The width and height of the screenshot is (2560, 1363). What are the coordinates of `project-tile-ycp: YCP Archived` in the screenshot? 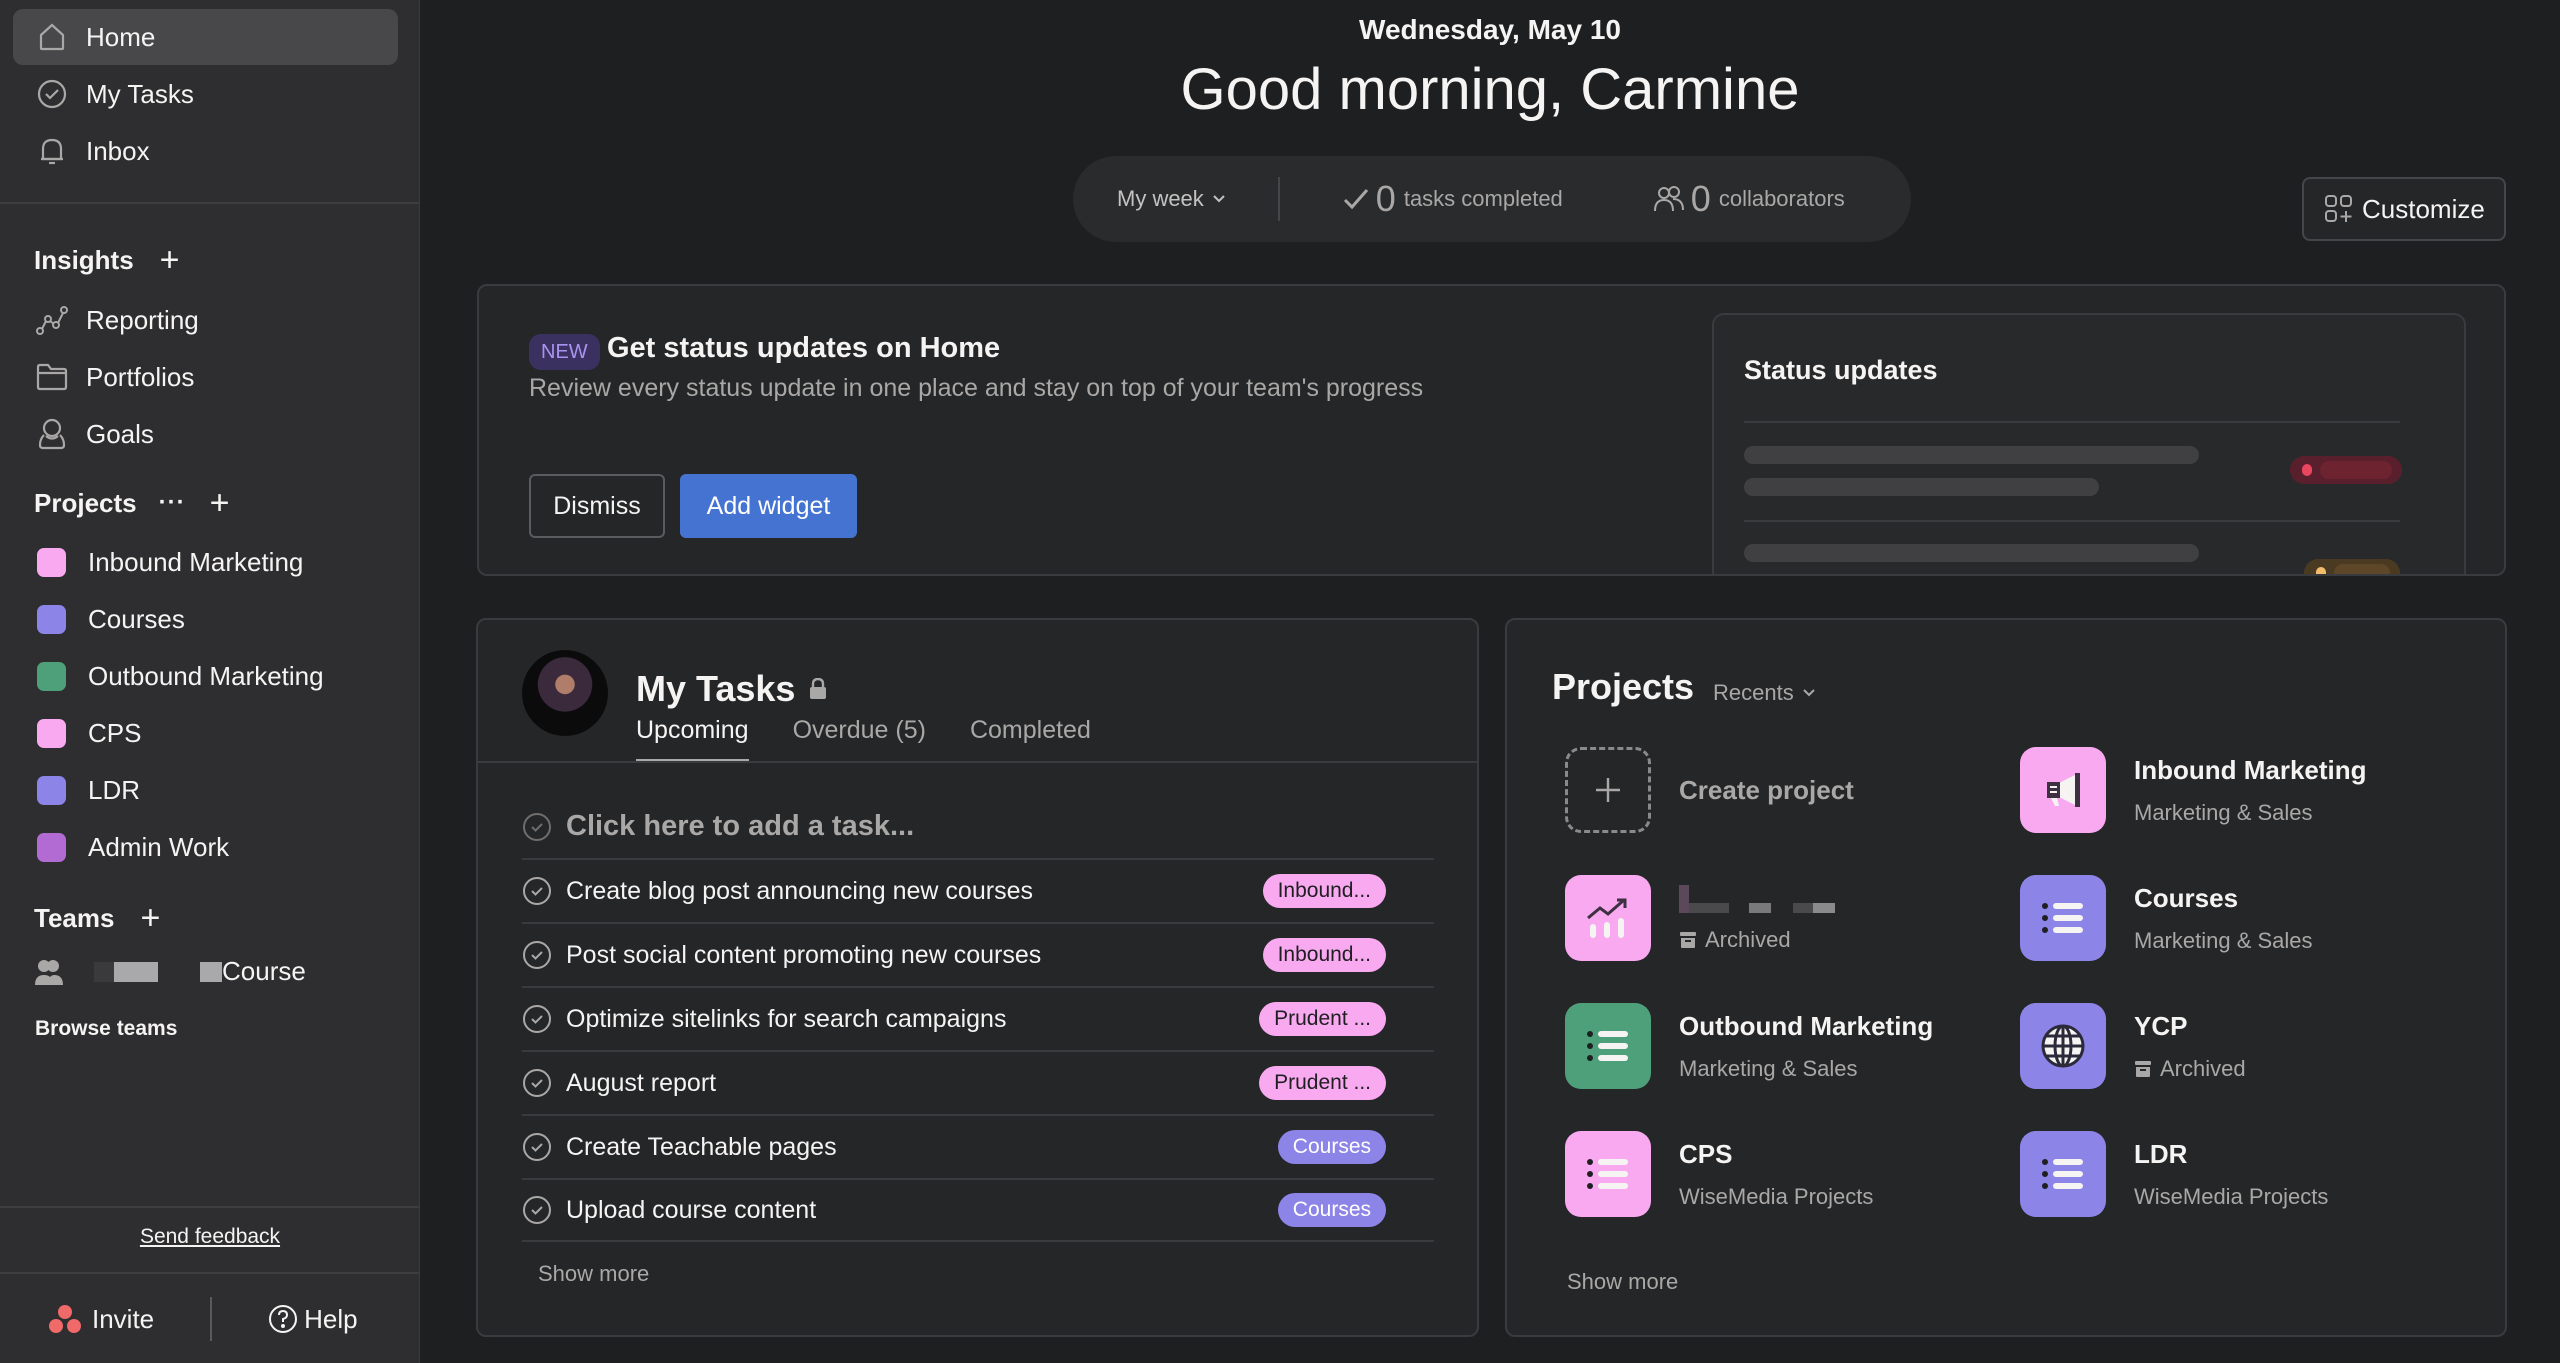 It's located at (2240, 1046).